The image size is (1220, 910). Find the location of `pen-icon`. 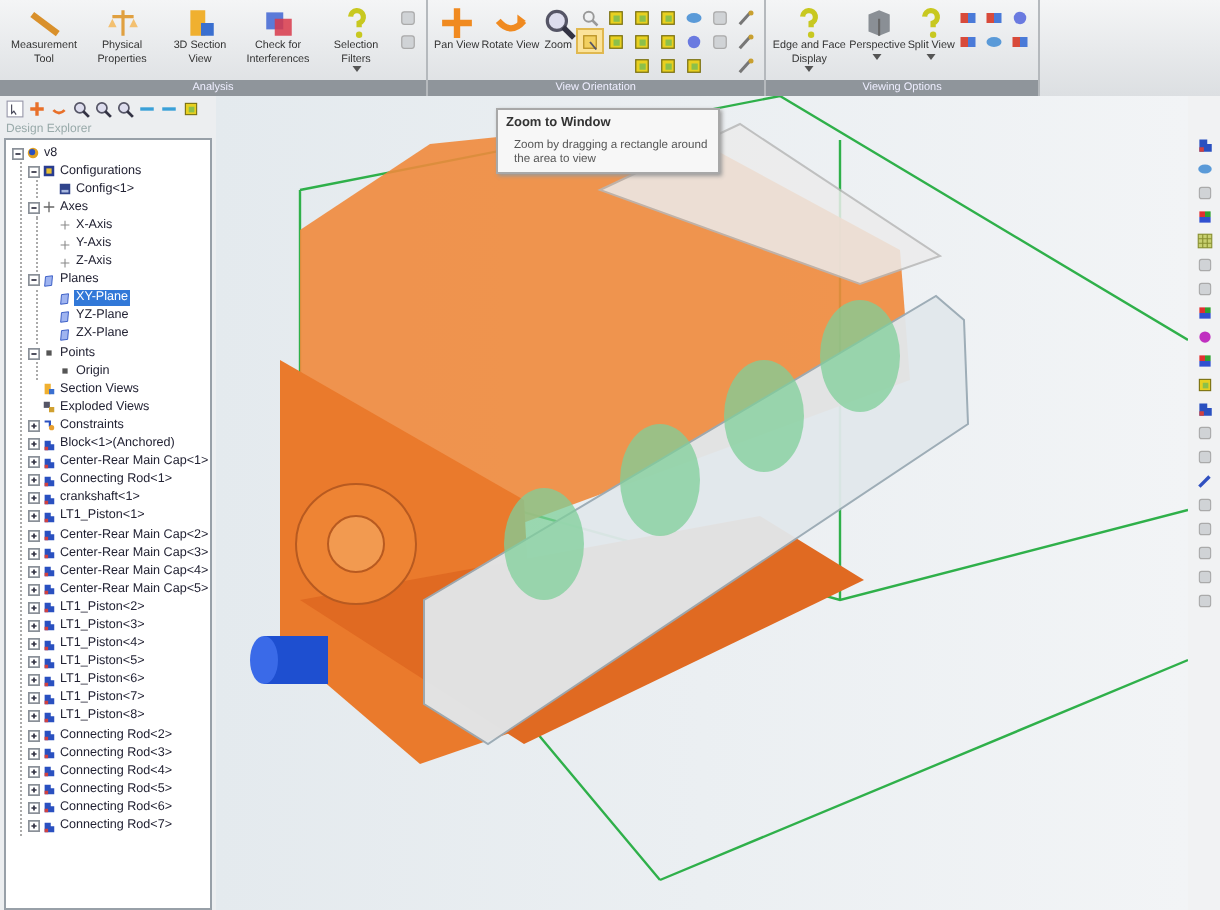

pen-icon is located at coordinates (1204, 481).